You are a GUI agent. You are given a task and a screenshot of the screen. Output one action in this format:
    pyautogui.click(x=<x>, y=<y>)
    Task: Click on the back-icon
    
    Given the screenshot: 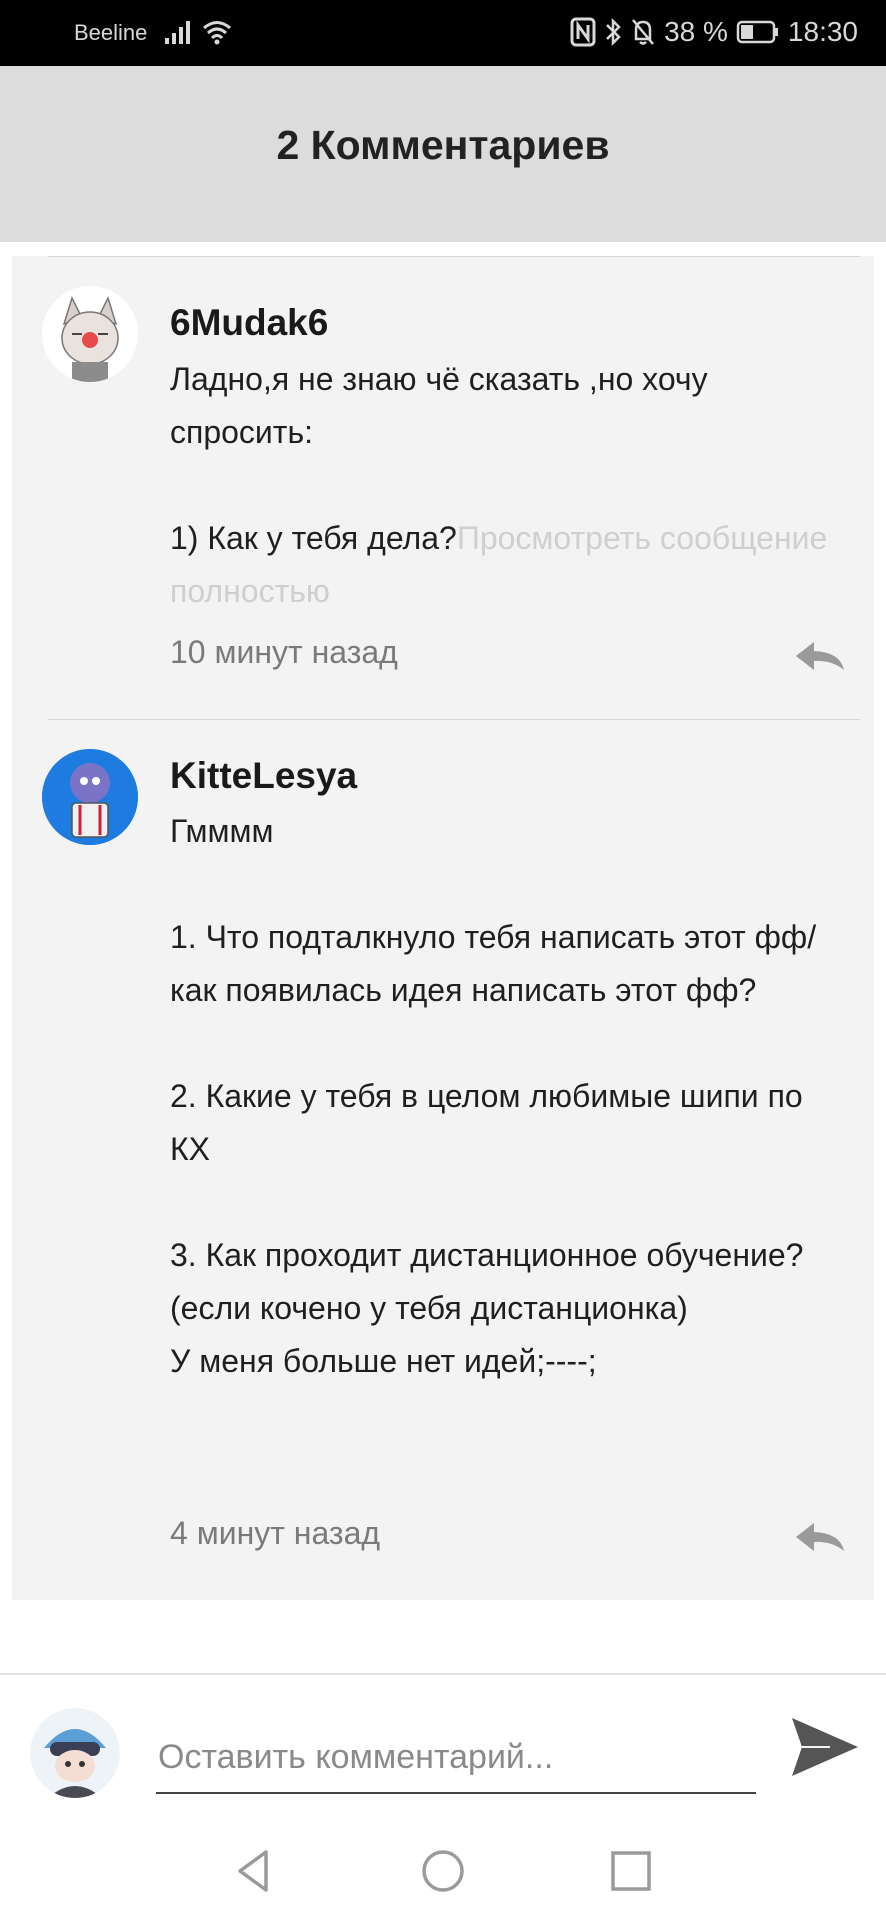 What is the action you would take?
    pyautogui.click(x=255, y=1871)
    